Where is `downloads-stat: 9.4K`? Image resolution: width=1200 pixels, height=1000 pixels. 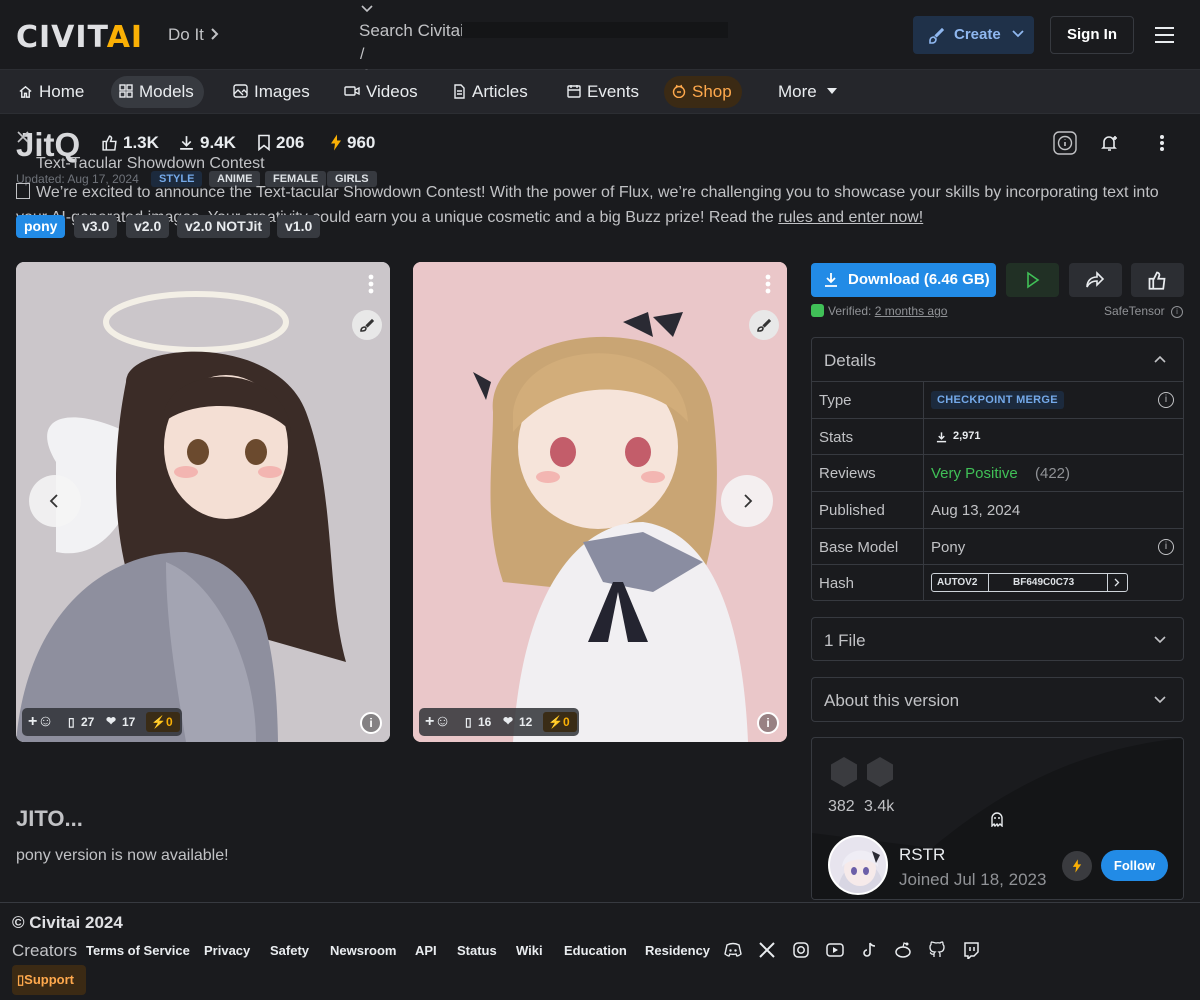 downloads-stat: 9.4K is located at coordinates (207, 143).